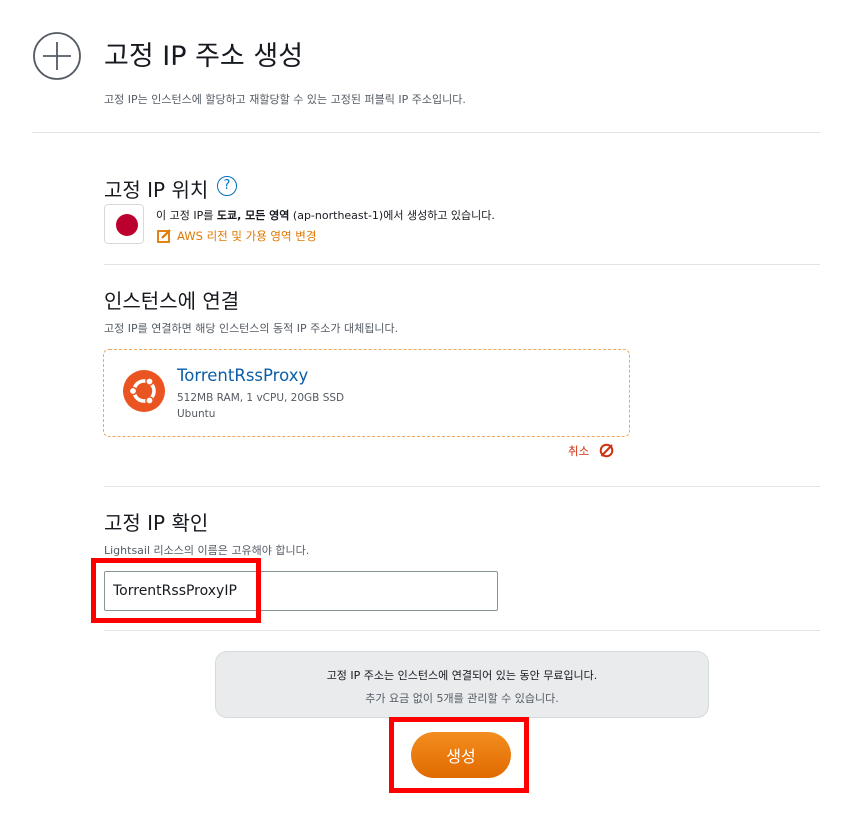 The image size is (853, 826). I want to click on instance-os: Ubuntu, so click(196, 414).